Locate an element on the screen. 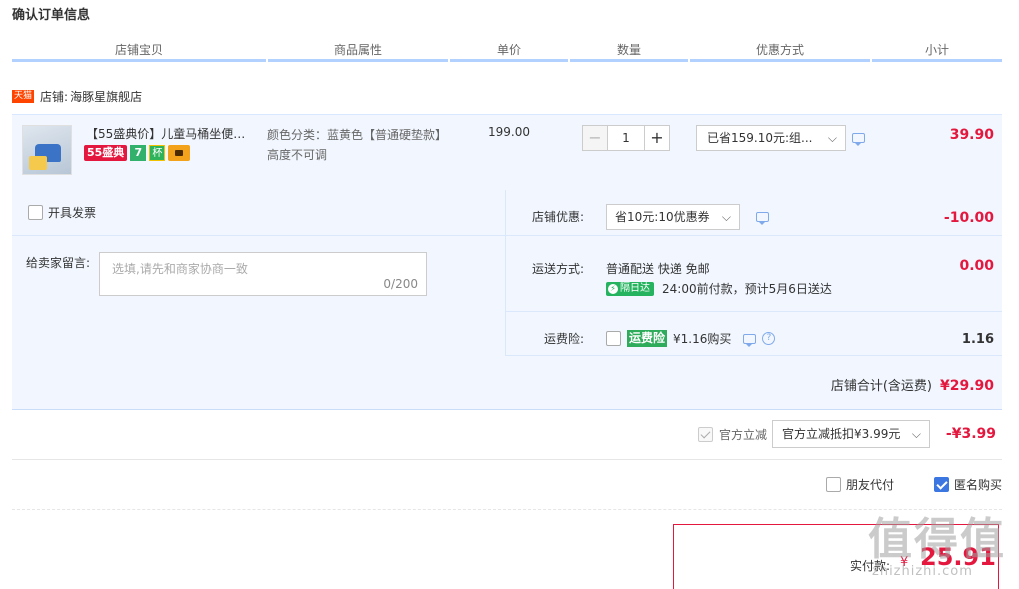 This screenshot has width=1019, height=589. product-attribute-height: 高度不可调 is located at coordinates (297, 155).